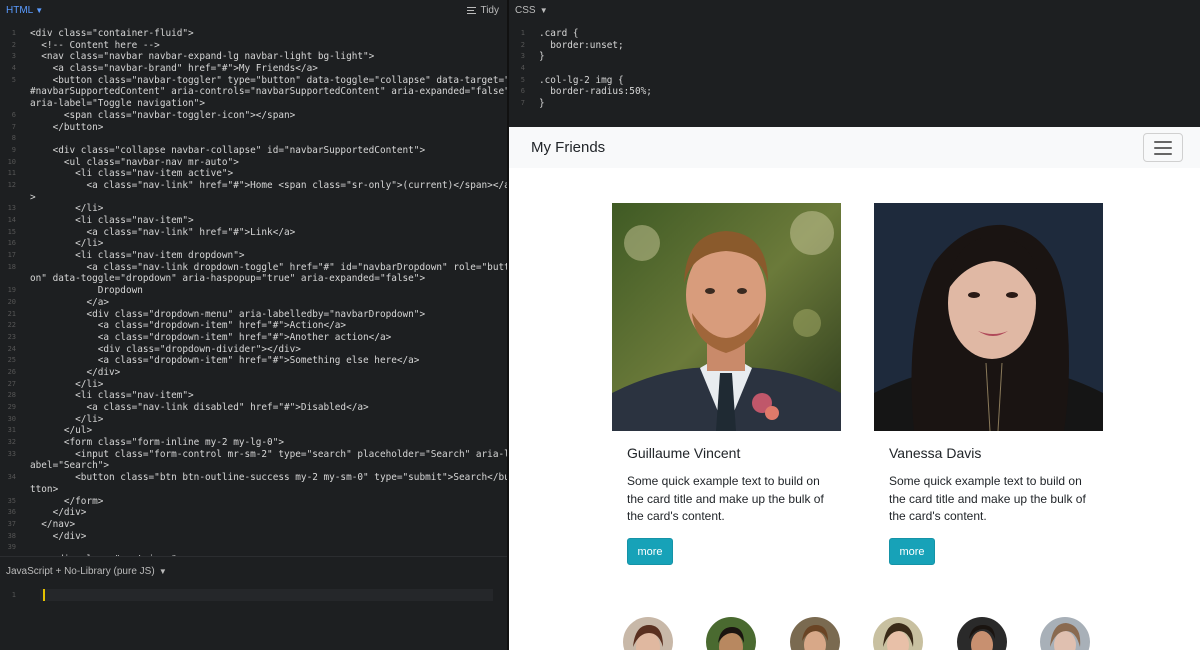  I want to click on code-line: 3}, so click(854, 57).